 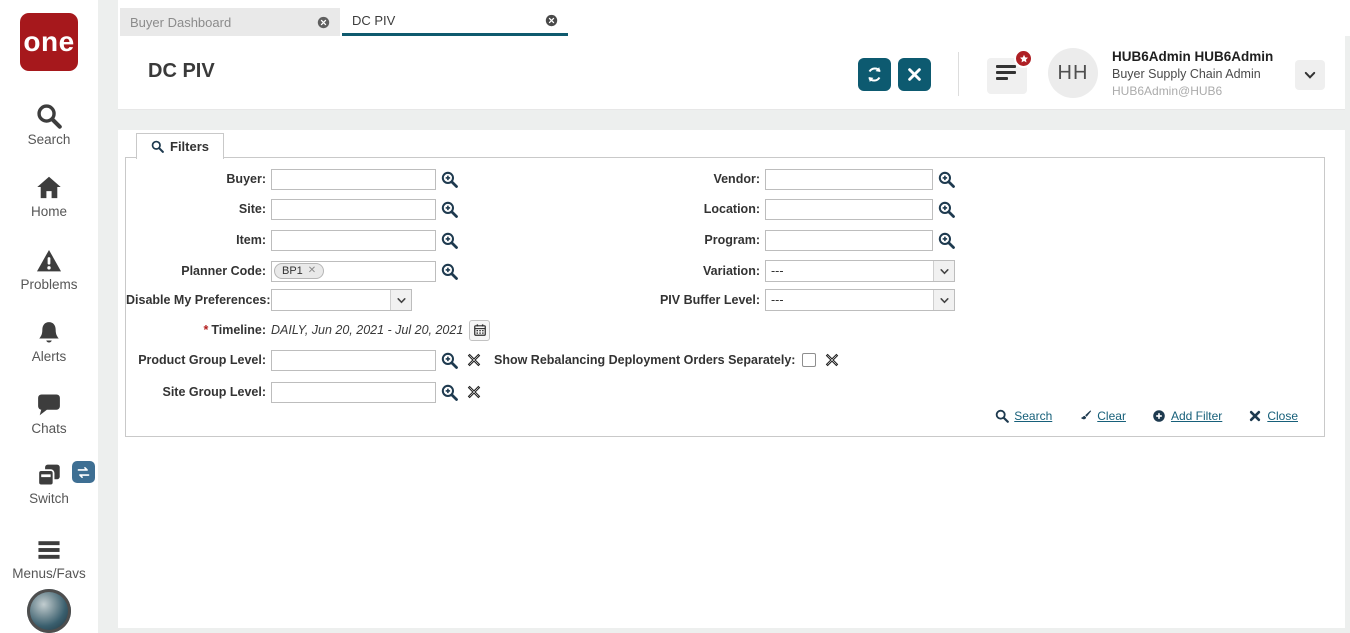 What do you see at coordinates (1023, 416) in the screenshot?
I see `search-action: Search` at bounding box center [1023, 416].